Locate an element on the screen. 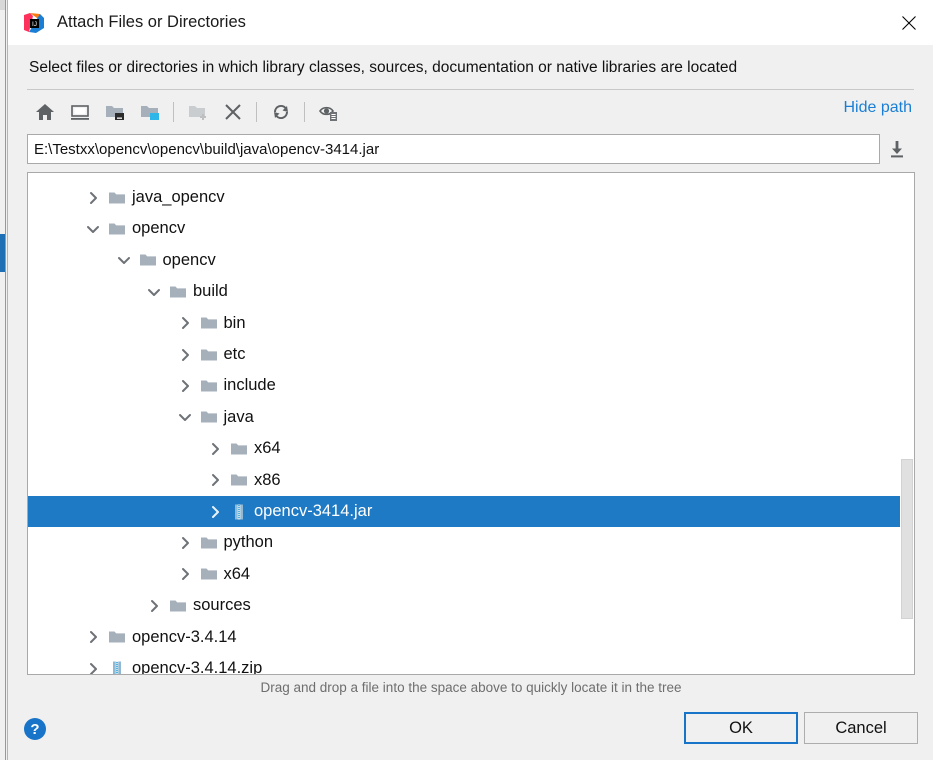 This screenshot has width=933, height=760. tree-row-label: bin is located at coordinates (234, 322).